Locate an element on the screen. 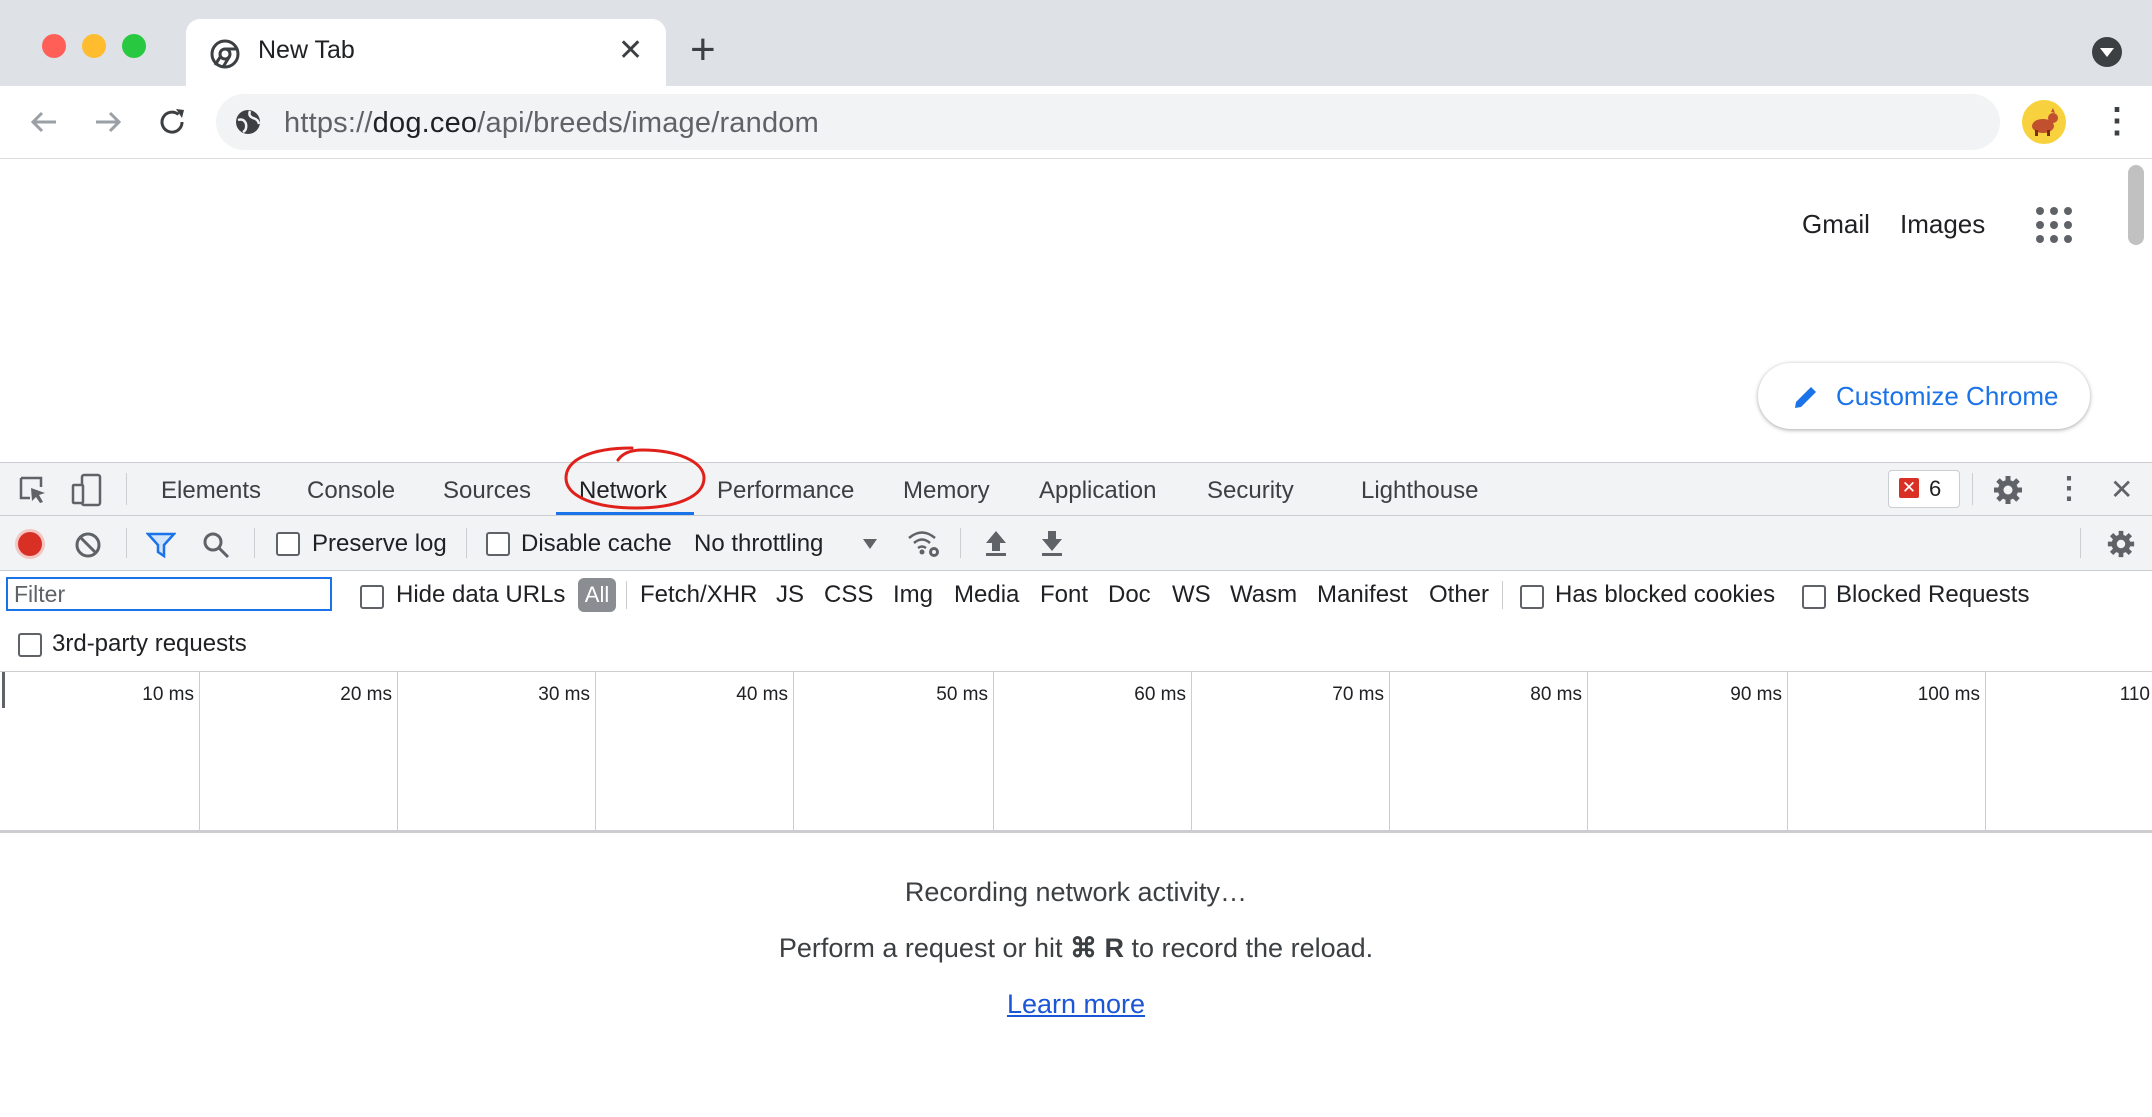 This screenshot has height=1117, width=2152. settings-gear-icon is located at coordinates (2008, 490).